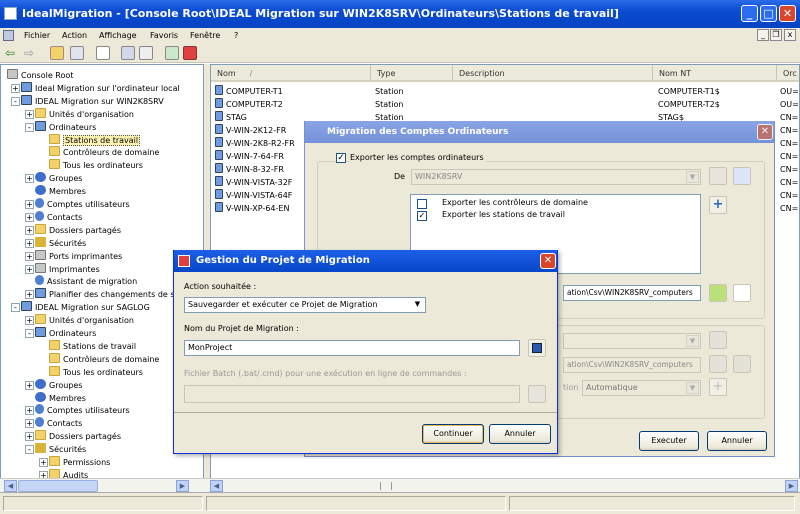 The image size is (800, 514). Describe the element at coordinates (718, 205) in the screenshot. I see `add-option-icon: +` at that location.